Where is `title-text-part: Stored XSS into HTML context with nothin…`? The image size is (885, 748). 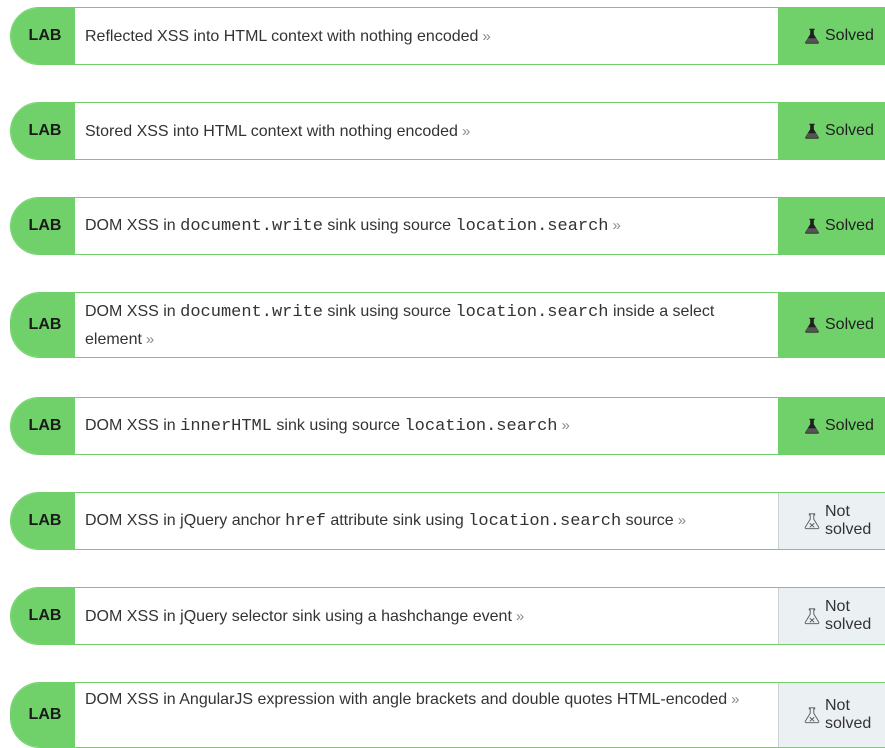
title-text-part: Stored XSS into HTML context with nothin… is located at coordinates (271, 131).